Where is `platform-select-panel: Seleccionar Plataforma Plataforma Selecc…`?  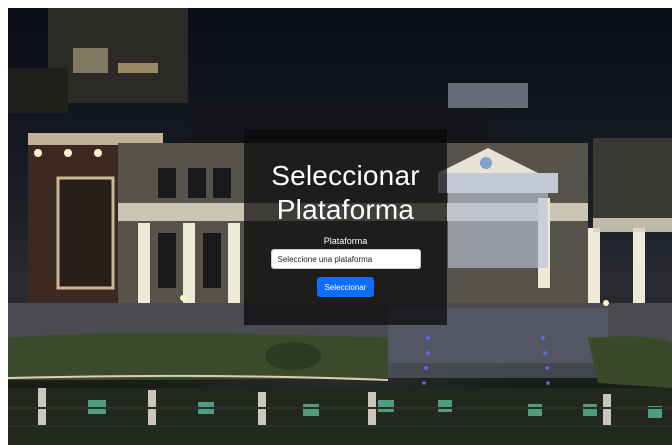 platform-select-panel: Seleccionar Plataforma Plataforma Selecc… is located at coordinates (345, 227).